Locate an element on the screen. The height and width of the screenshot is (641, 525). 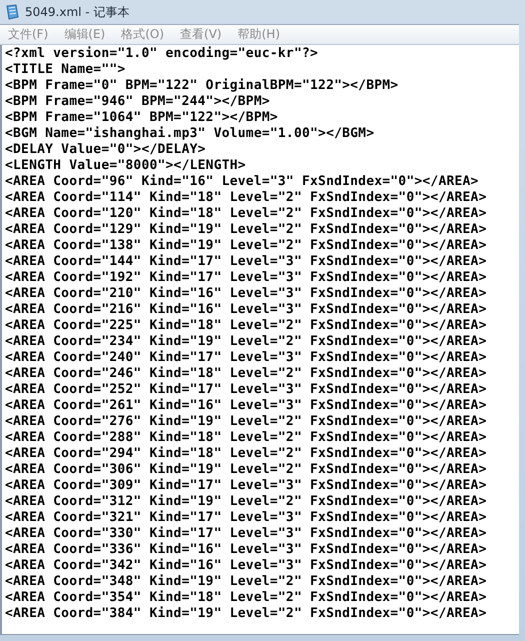
text-line: <AREA Coord="294" Kind="18" Level="2" FxSndIndex="0"></AREA> is located at coordinates (246, 454).